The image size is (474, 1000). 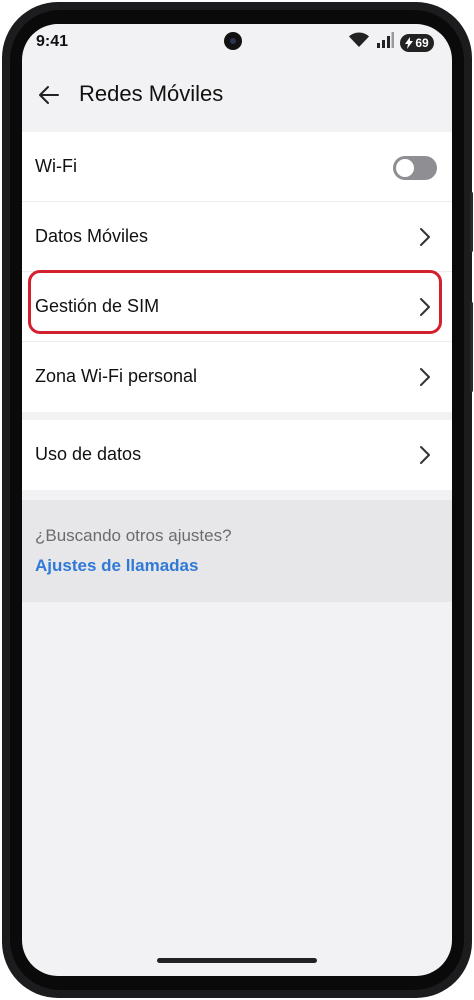 I want to click on wifi-icon, so click(x=359, y=42).